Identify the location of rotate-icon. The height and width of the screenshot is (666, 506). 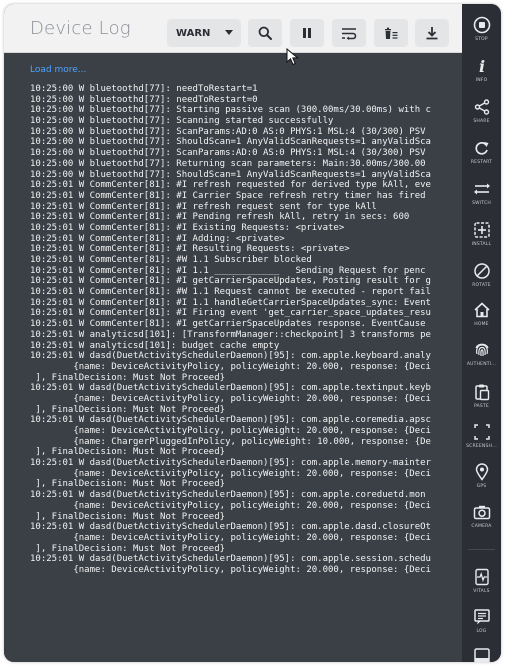
(481, 271).